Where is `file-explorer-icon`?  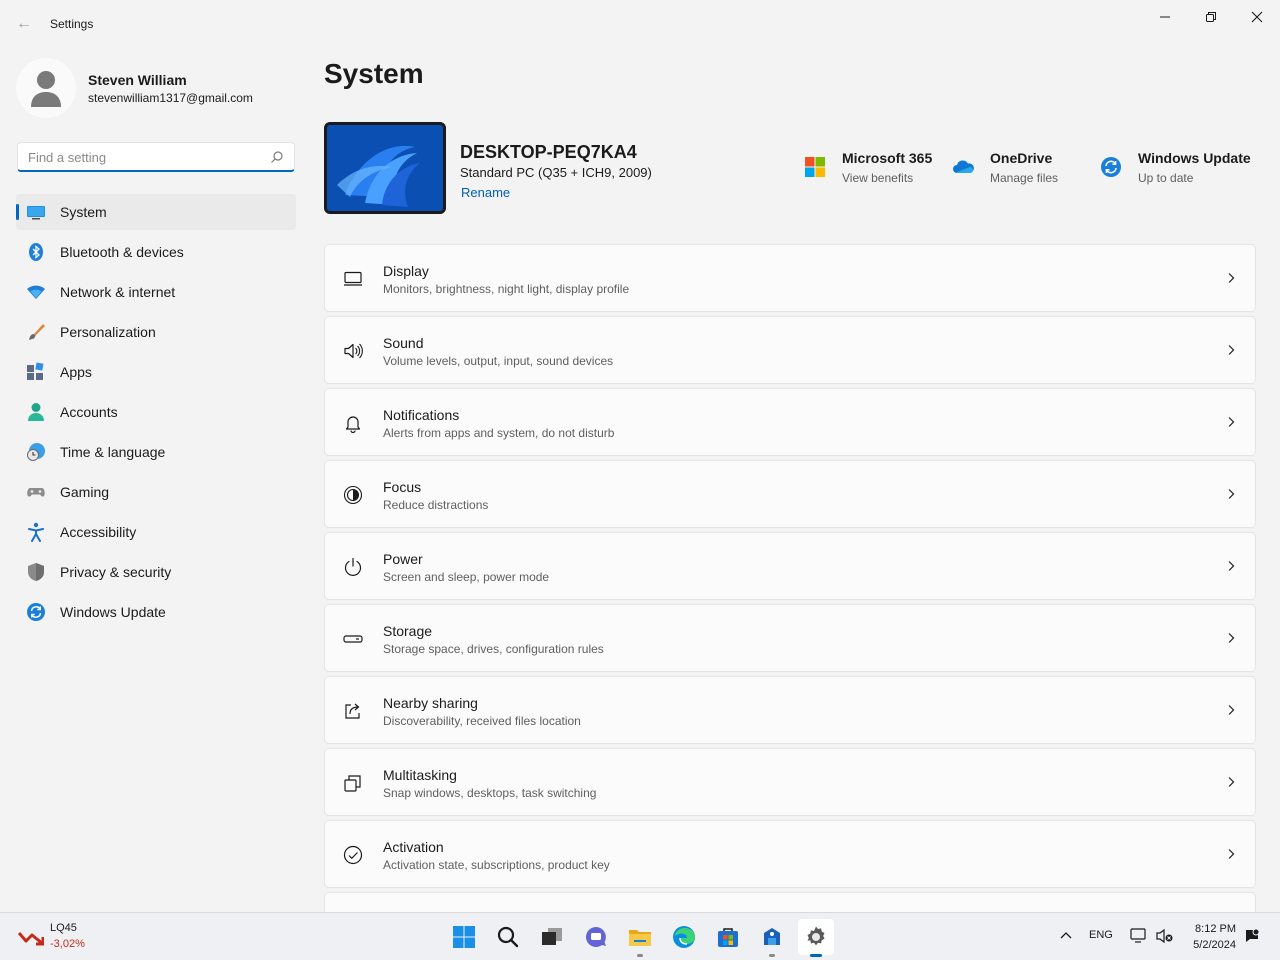
file-explorer-icon is located at coordinates (640, 938).